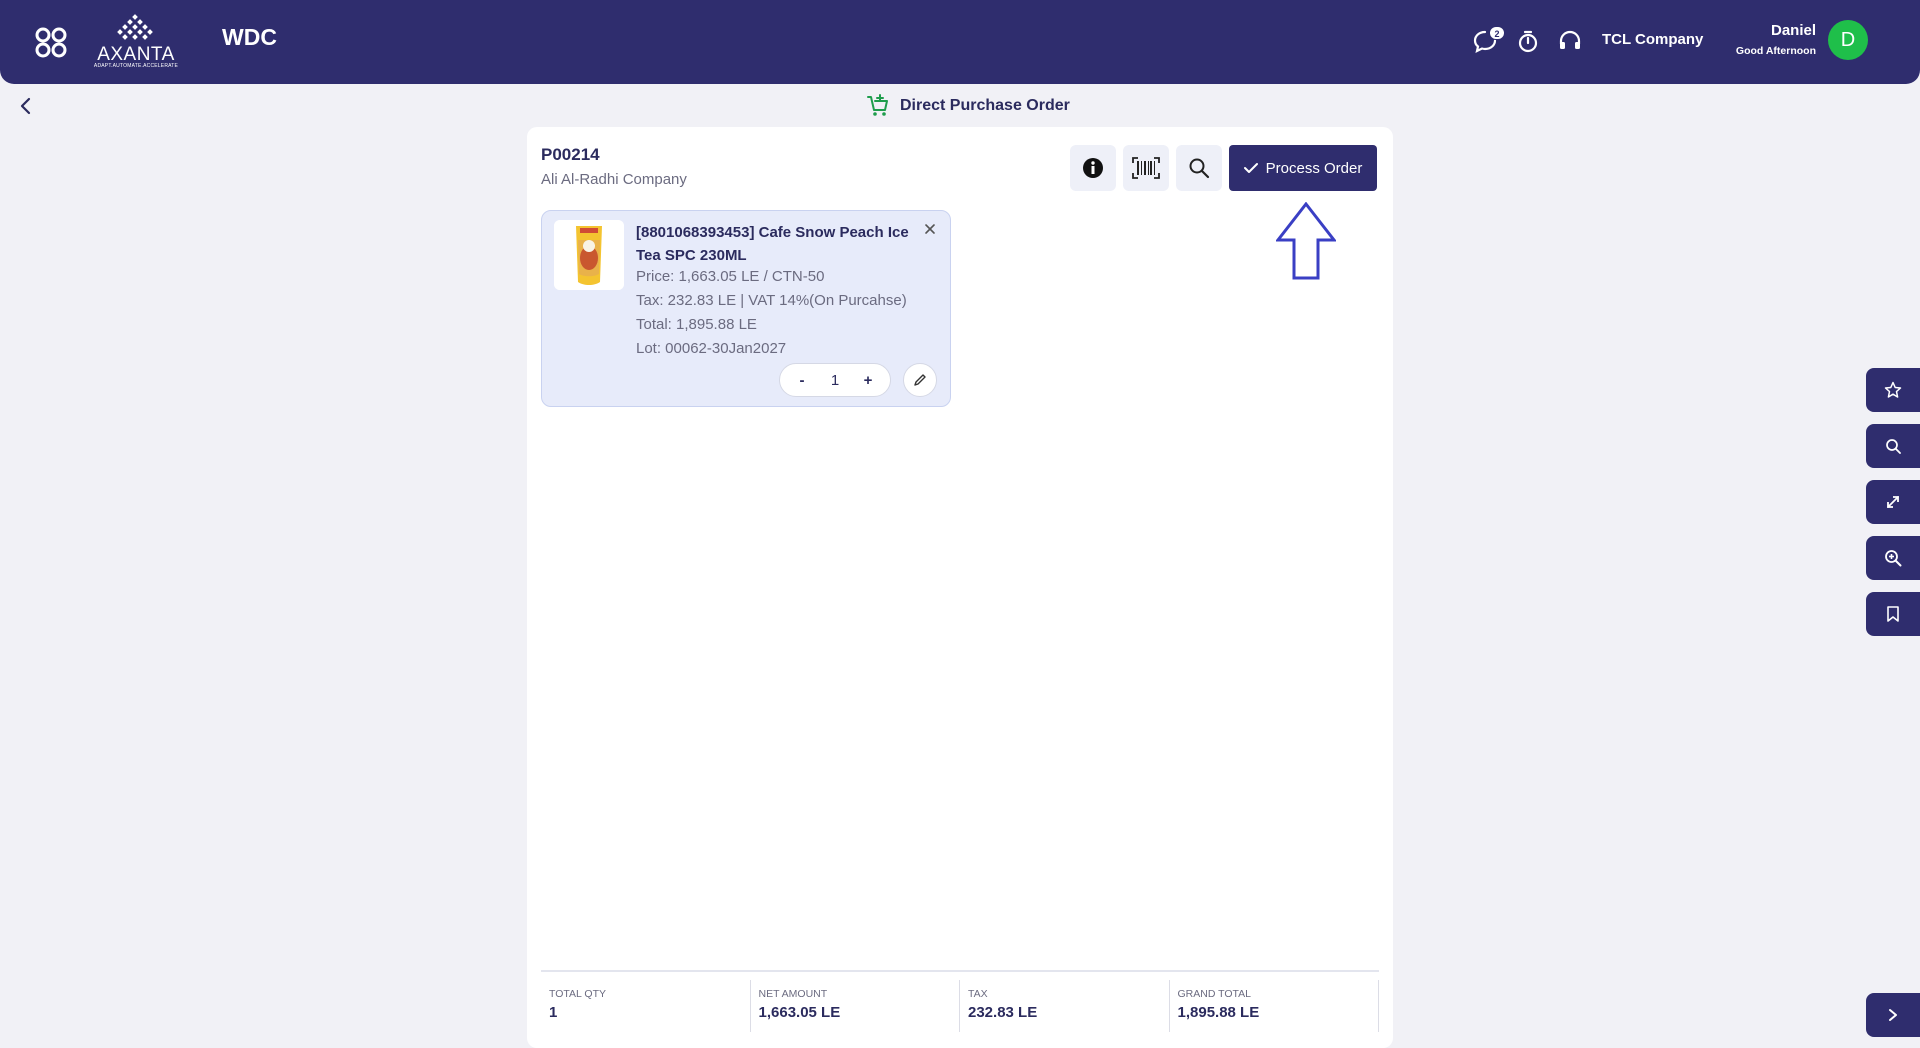 Image resolution: width=1920 pixels, height=1048 pixels. I want to click on info-button, so click(1093, 168).